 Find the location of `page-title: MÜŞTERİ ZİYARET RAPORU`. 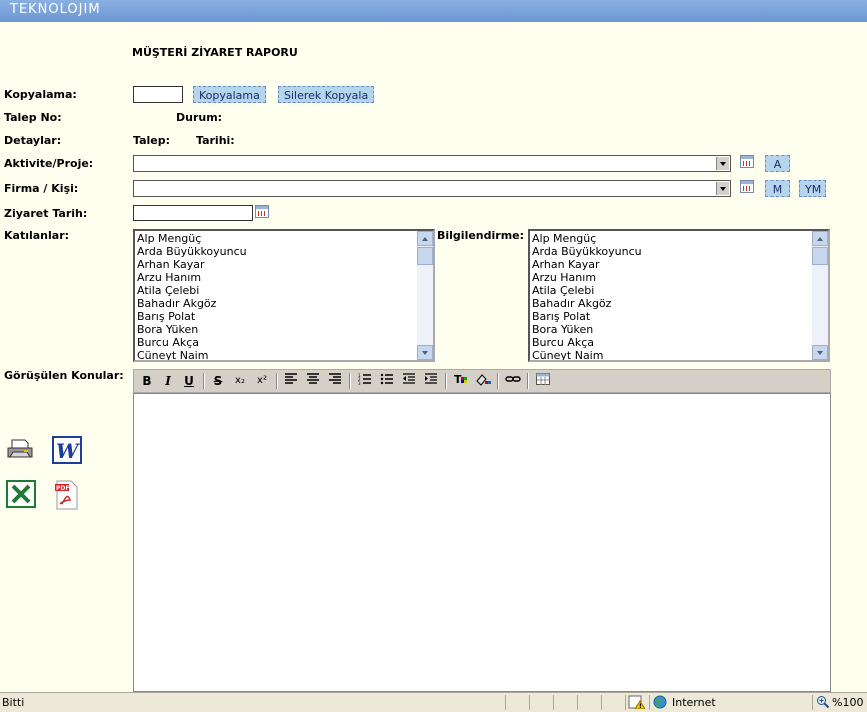

page-title: MÜŞTERİ ZİYARET RAPORU is located at coordinates (215, 52).